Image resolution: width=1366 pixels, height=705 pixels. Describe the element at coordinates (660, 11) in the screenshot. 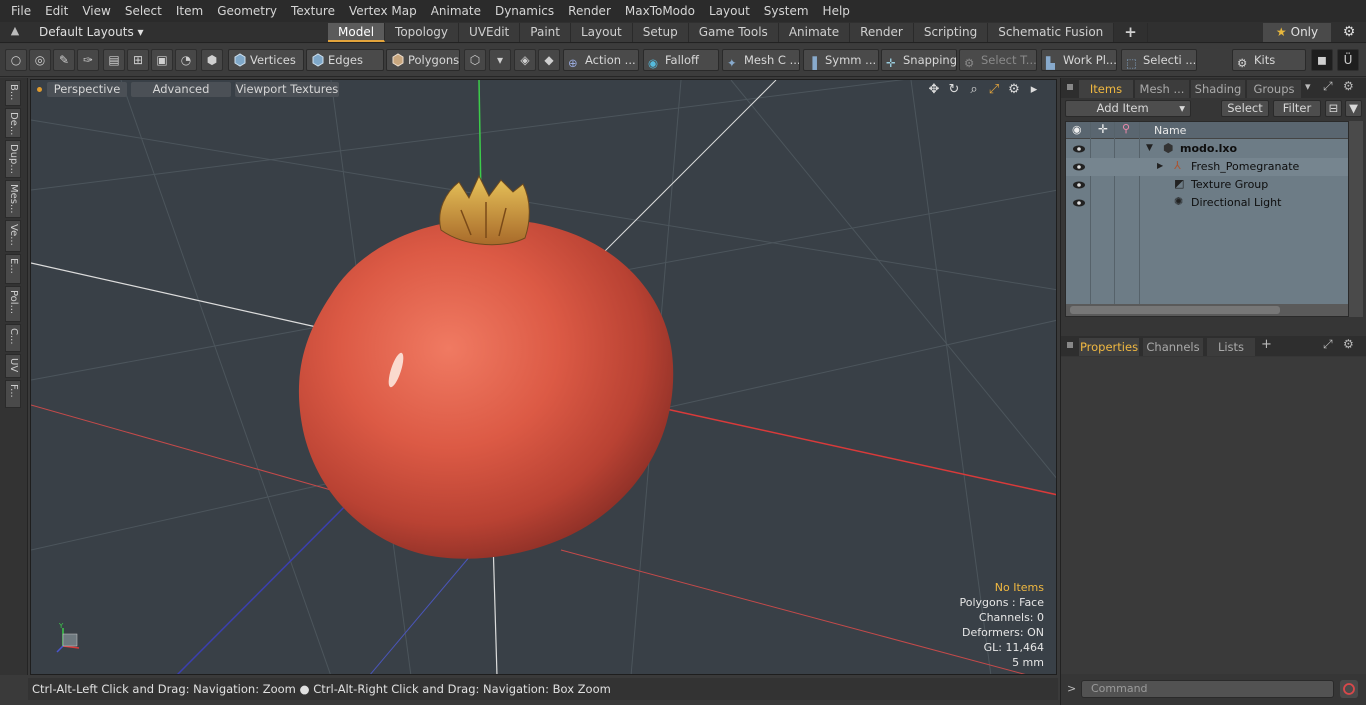

I see `menu-maxtomodo: MaxToModo` at that location.